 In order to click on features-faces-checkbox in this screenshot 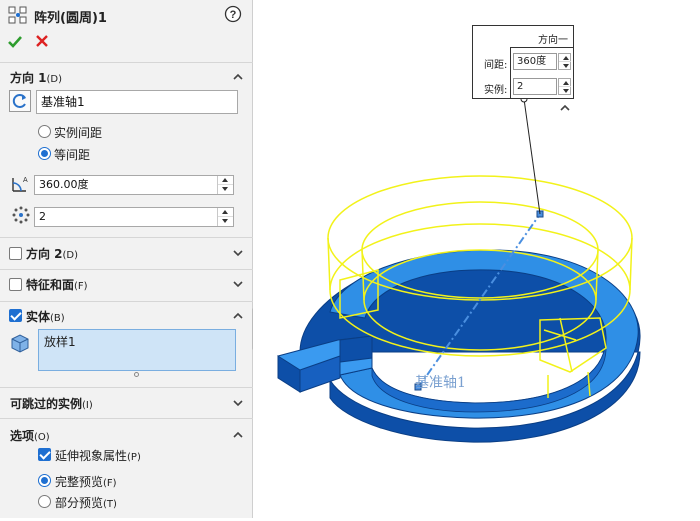, I will do `click(15, 284)`.